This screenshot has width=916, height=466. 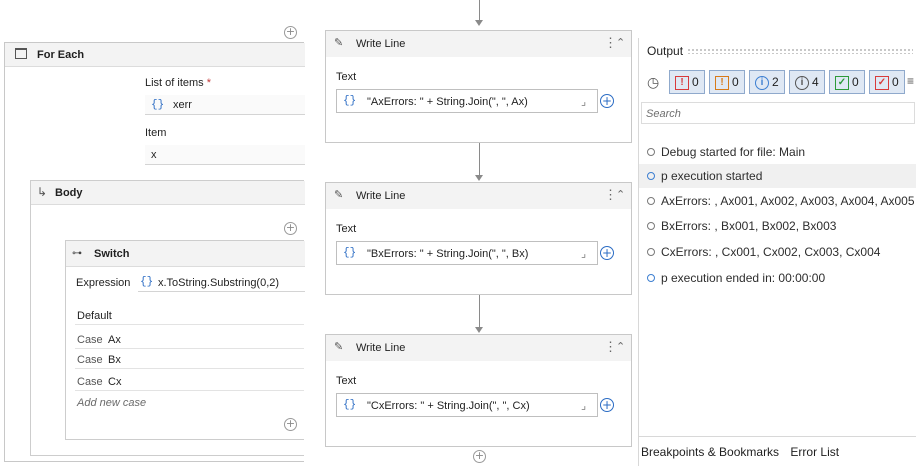 What do you see at coordinates (882, 82) in the screenshot?
I see `failure-icon: ✓` at bounding box center [882, 82].